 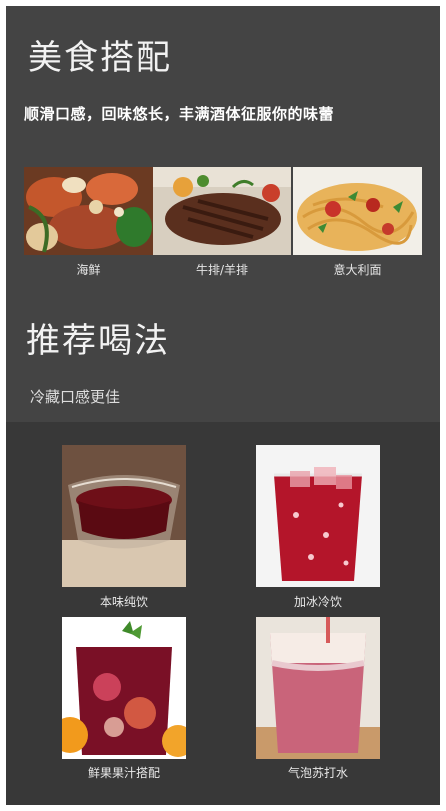 I want to click on iced-wine-glass-photo, so click(x=318, y=516).